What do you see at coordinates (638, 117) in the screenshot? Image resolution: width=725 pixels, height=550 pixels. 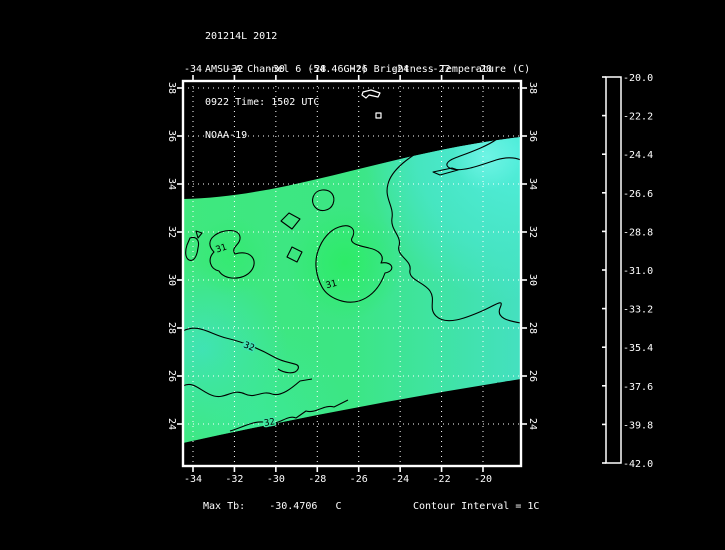 I see `colorbar-tick-label: -22.2` at bounding box center [638, 117].